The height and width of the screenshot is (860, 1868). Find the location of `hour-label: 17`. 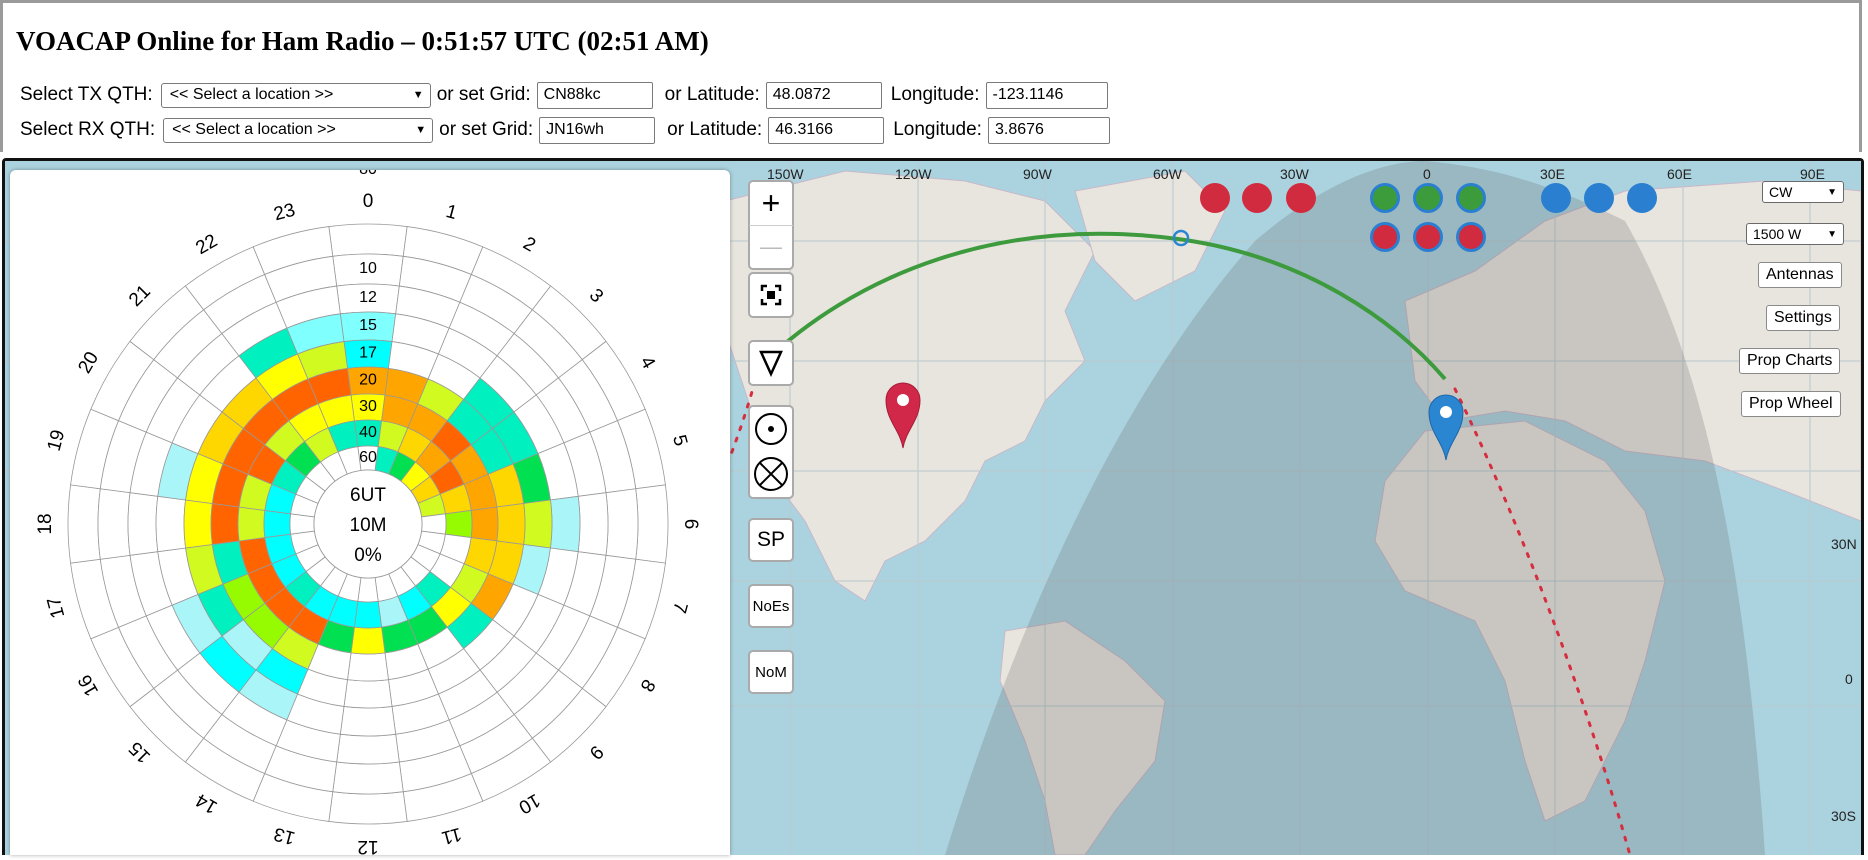

hour-label: 17 is located at coordinates (57, 608).